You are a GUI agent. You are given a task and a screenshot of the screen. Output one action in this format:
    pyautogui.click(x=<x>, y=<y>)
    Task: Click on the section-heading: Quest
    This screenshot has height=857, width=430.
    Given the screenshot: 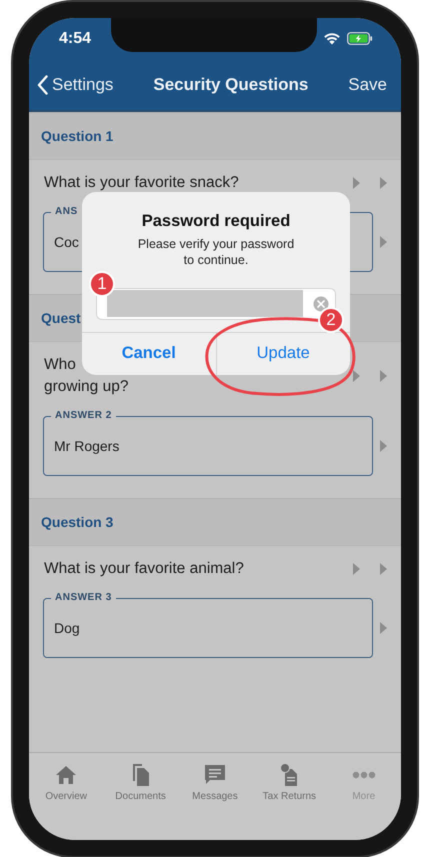 What is the action you would take?
    pyautogui.click(x=61, y=318)
    